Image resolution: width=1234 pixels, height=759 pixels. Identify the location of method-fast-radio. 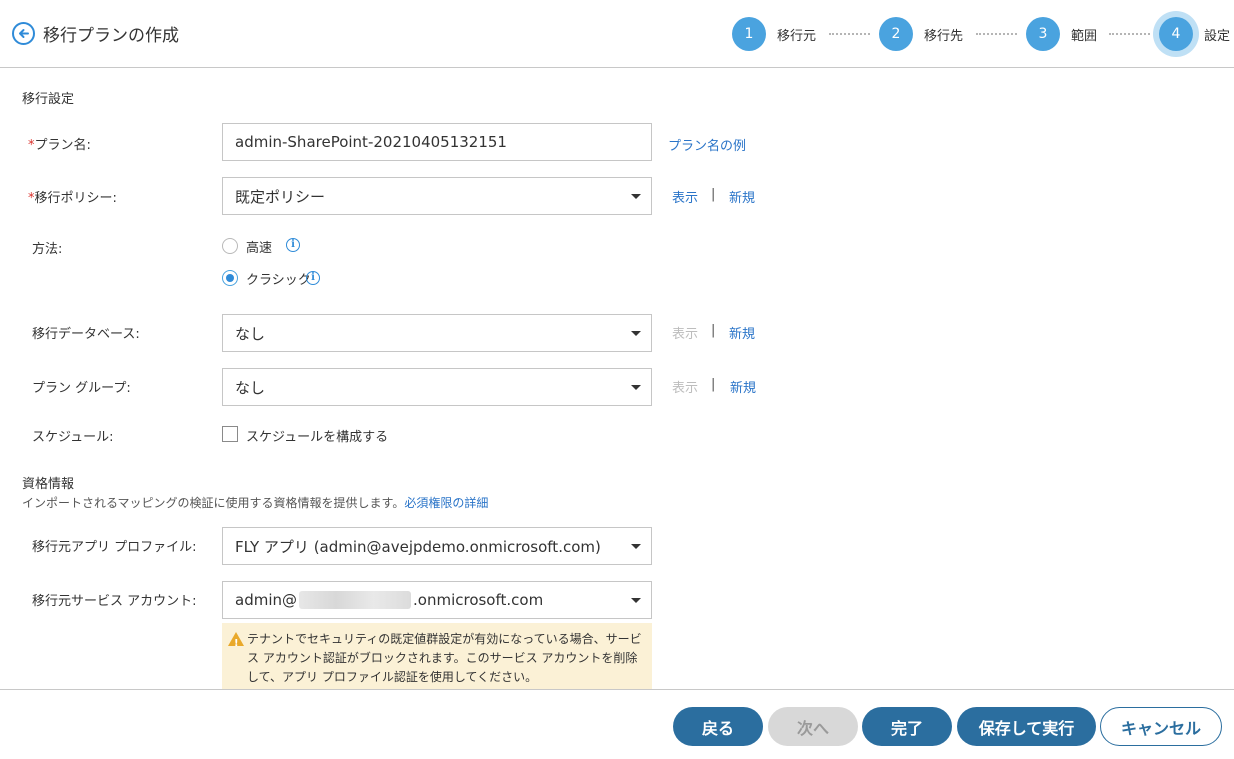
(230, 246).